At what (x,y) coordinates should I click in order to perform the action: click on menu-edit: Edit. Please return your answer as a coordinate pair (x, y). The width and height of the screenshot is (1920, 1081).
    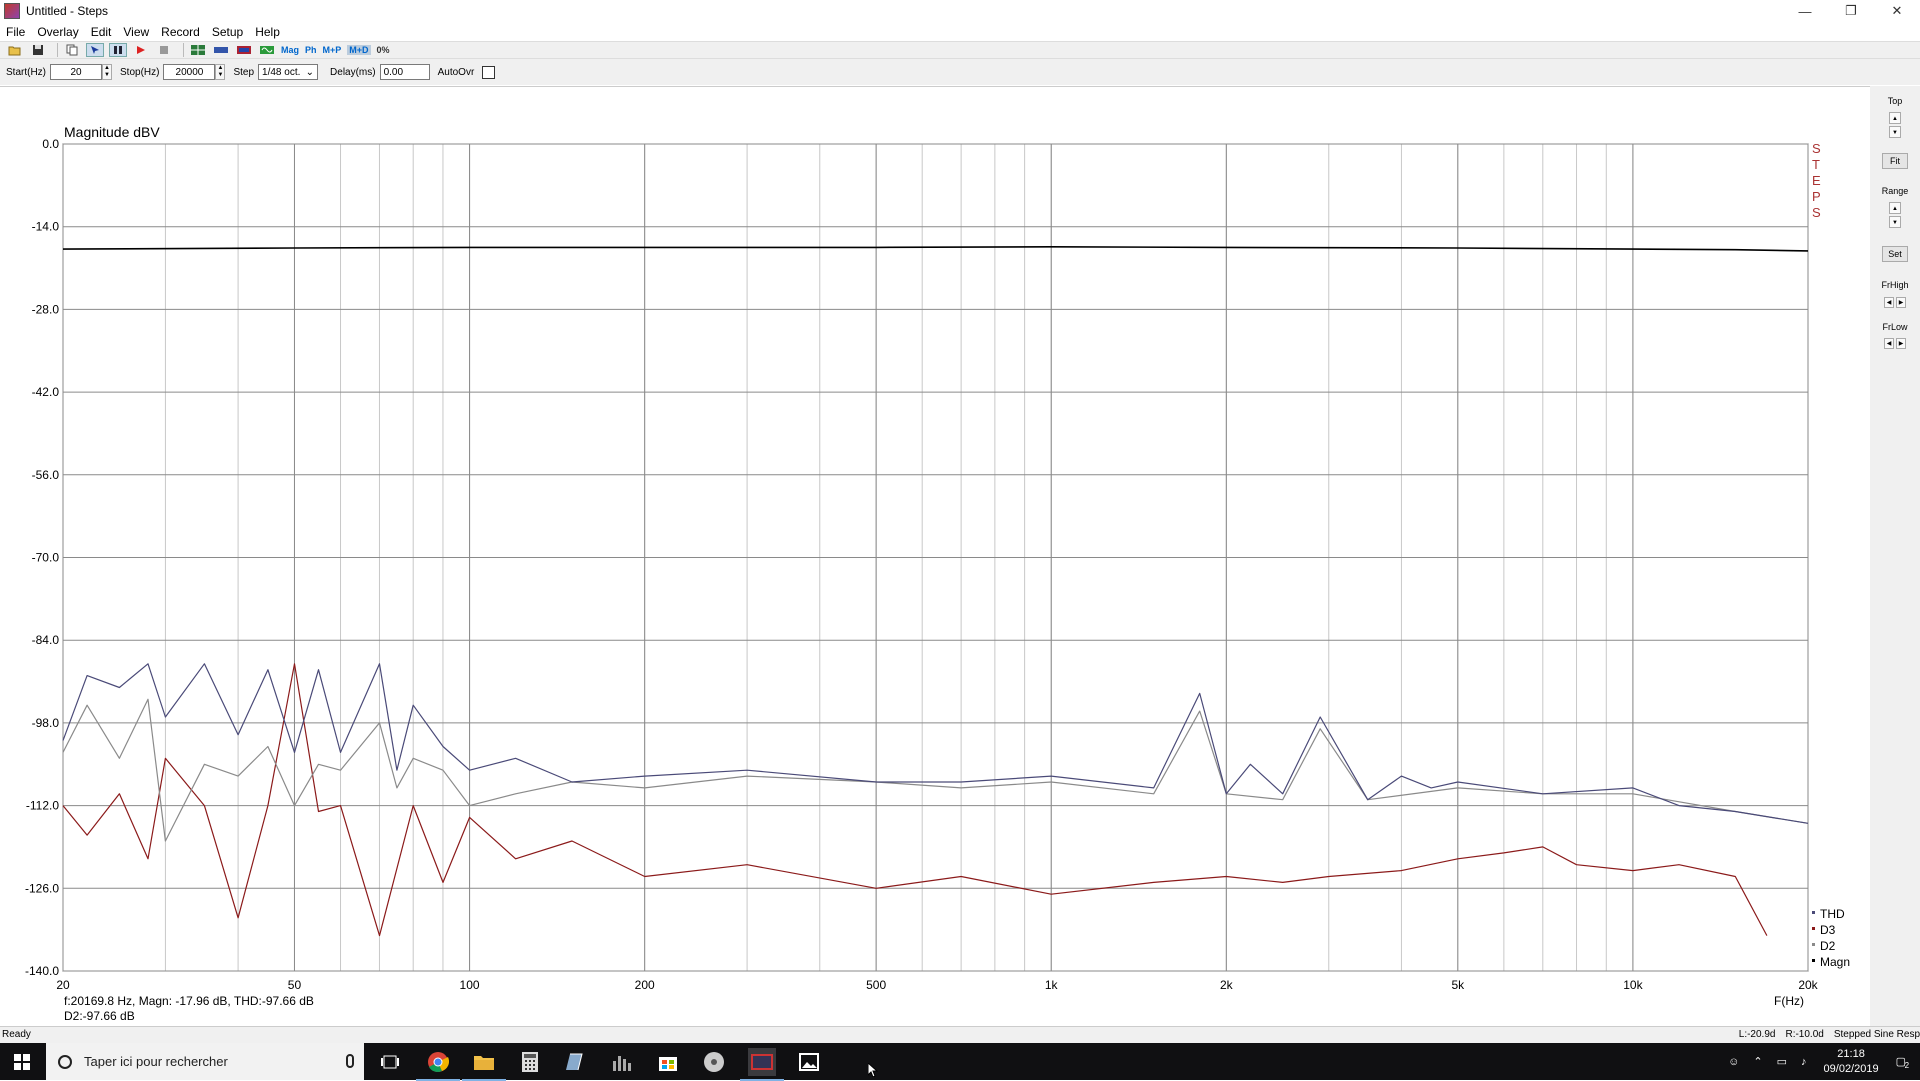
    Looking at the image, I should click on (101, 32).